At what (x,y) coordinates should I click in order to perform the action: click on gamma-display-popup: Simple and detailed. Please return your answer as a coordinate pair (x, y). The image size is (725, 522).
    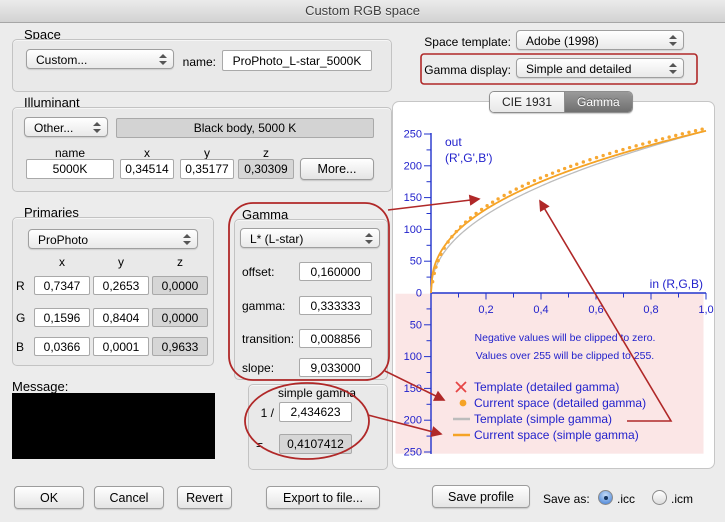
    Looking at the image, I should click on (600, 68).